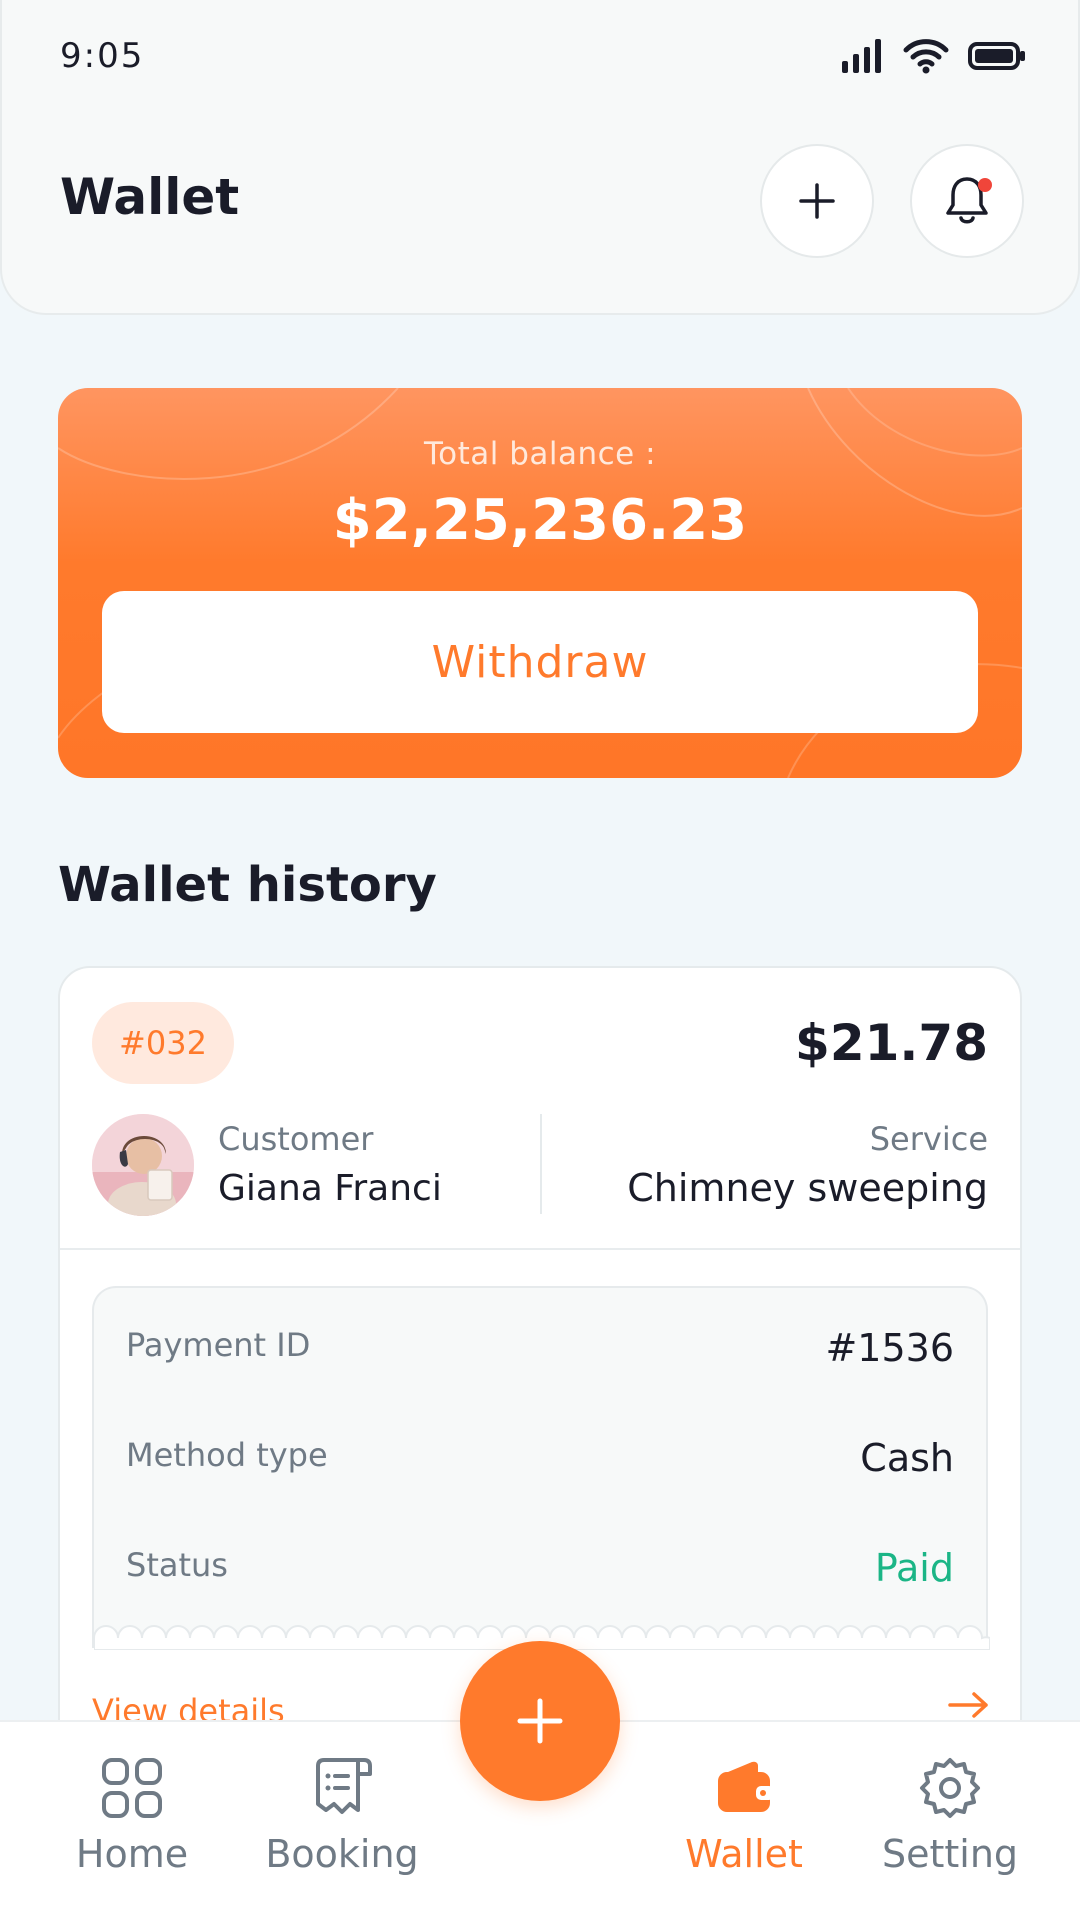 This screenshot has height=1920, width=1080. Describe the element at coordinates (102, 56) in the screenshot. I see `status-time: 9:05` at that location.